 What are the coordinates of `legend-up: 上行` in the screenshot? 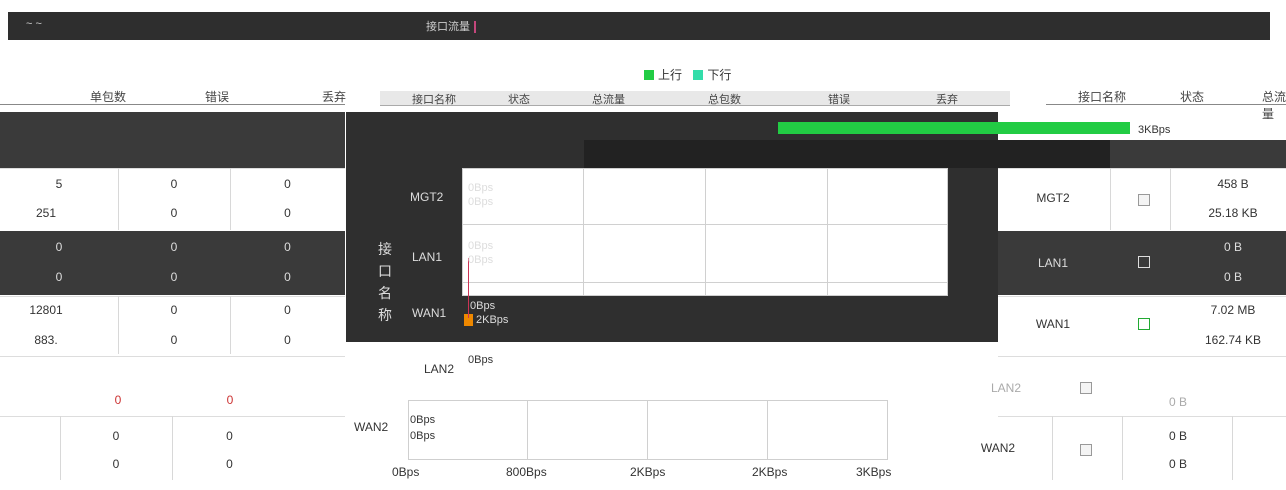 It's located at (663, 75).